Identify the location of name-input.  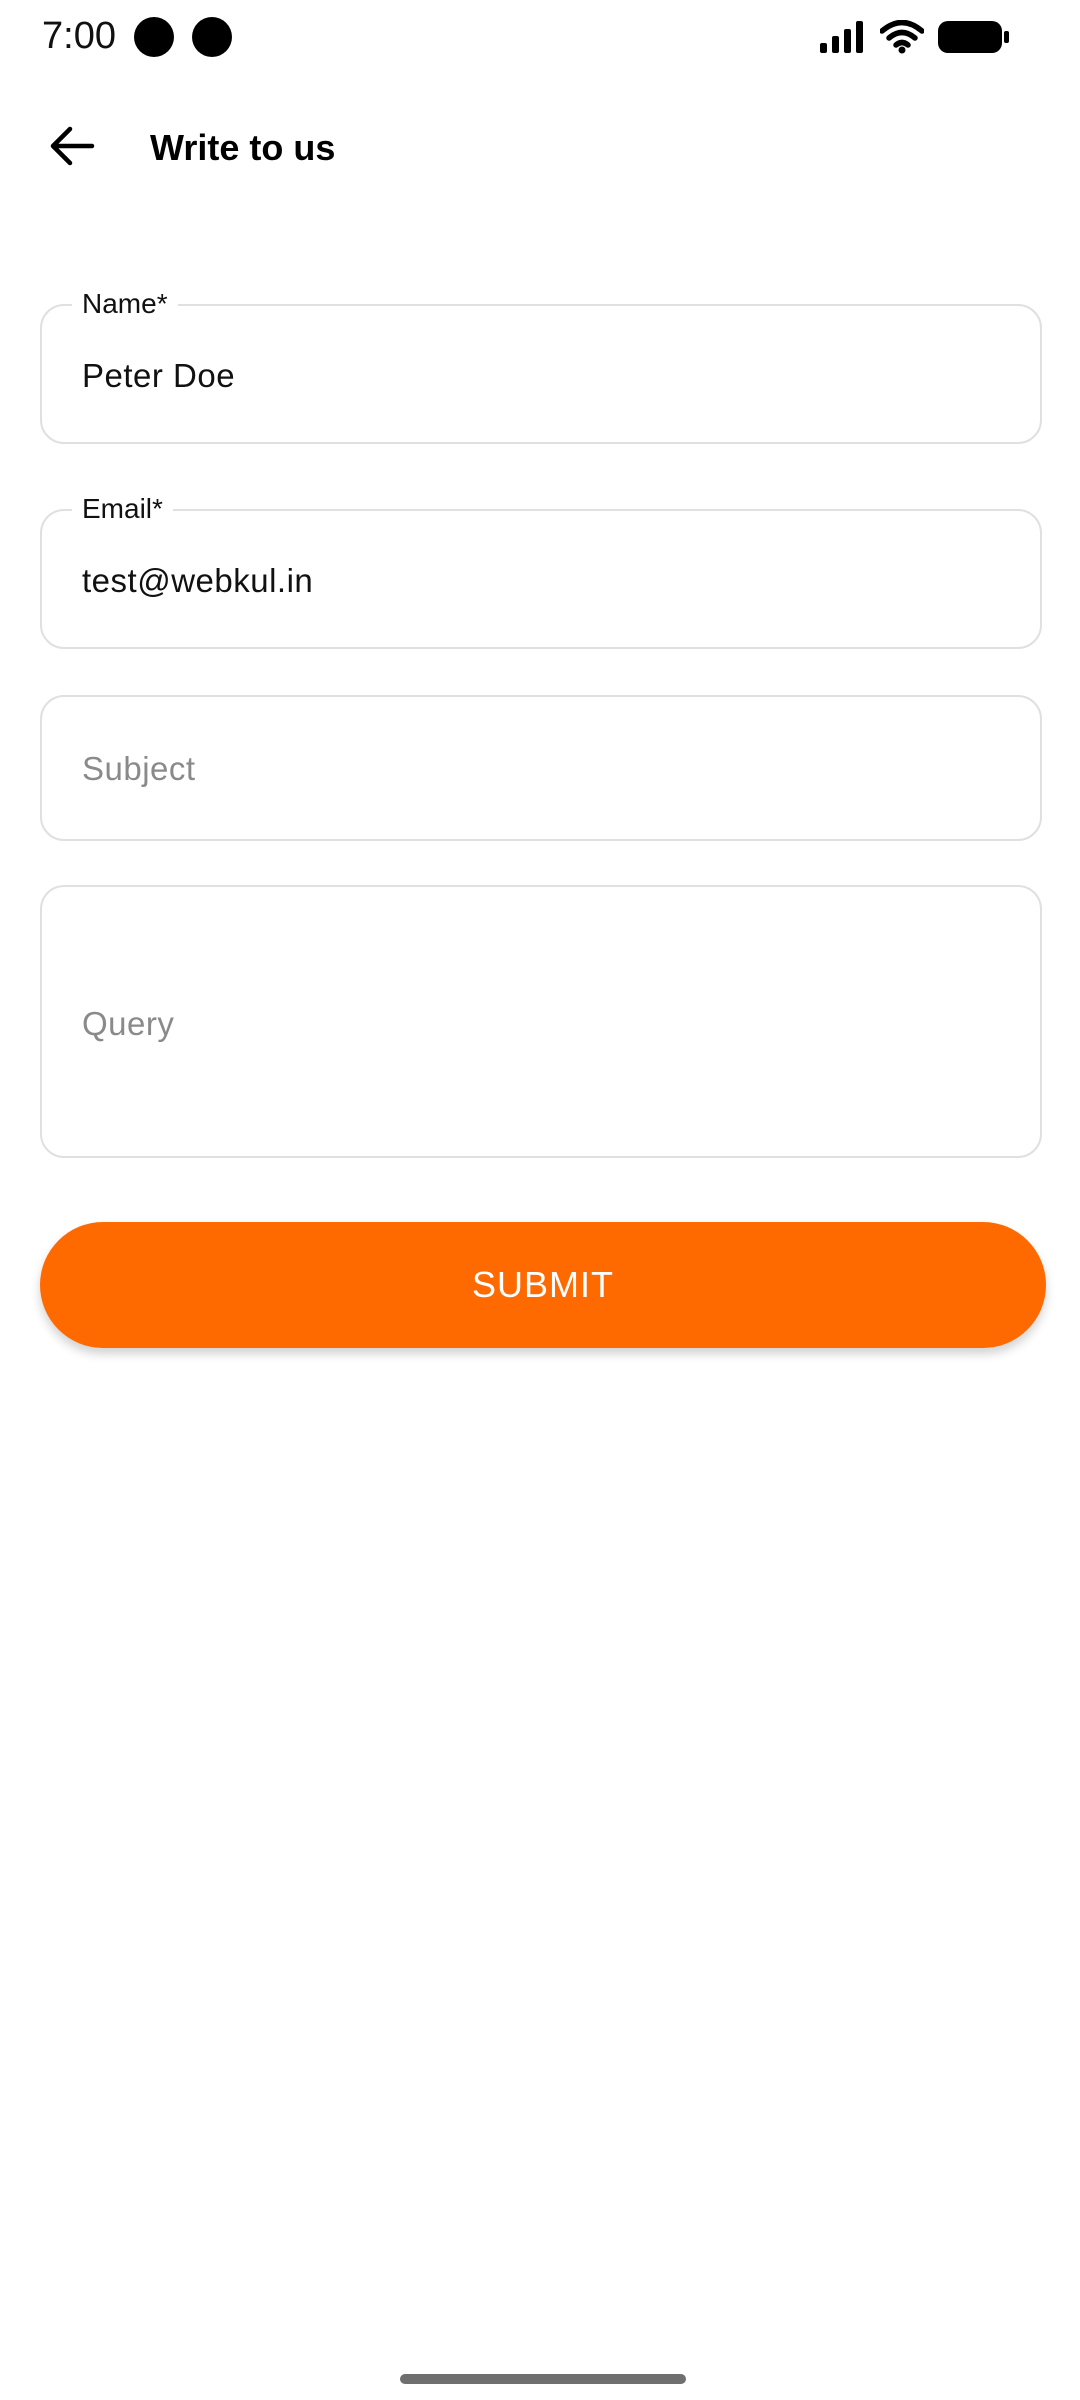
(546, 376).